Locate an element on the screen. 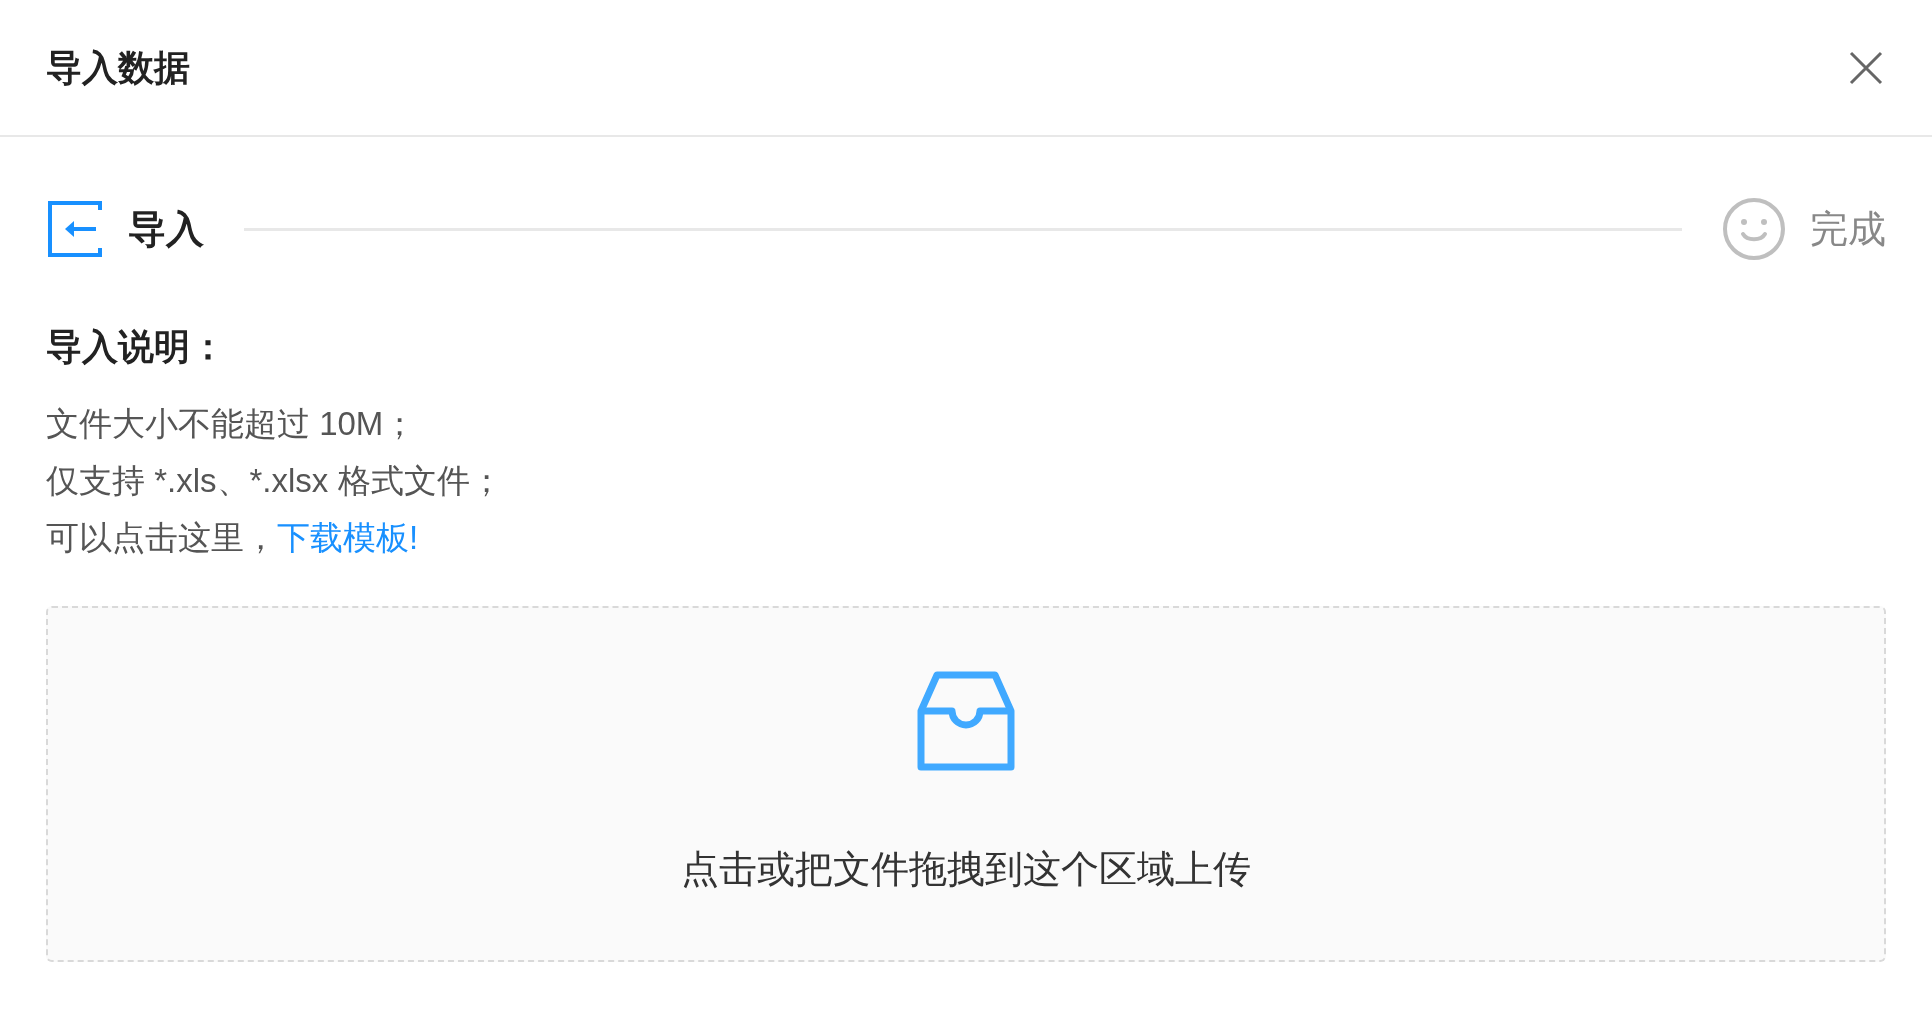  dialog-title: 导入数据 is located at coordinates (118, 67).